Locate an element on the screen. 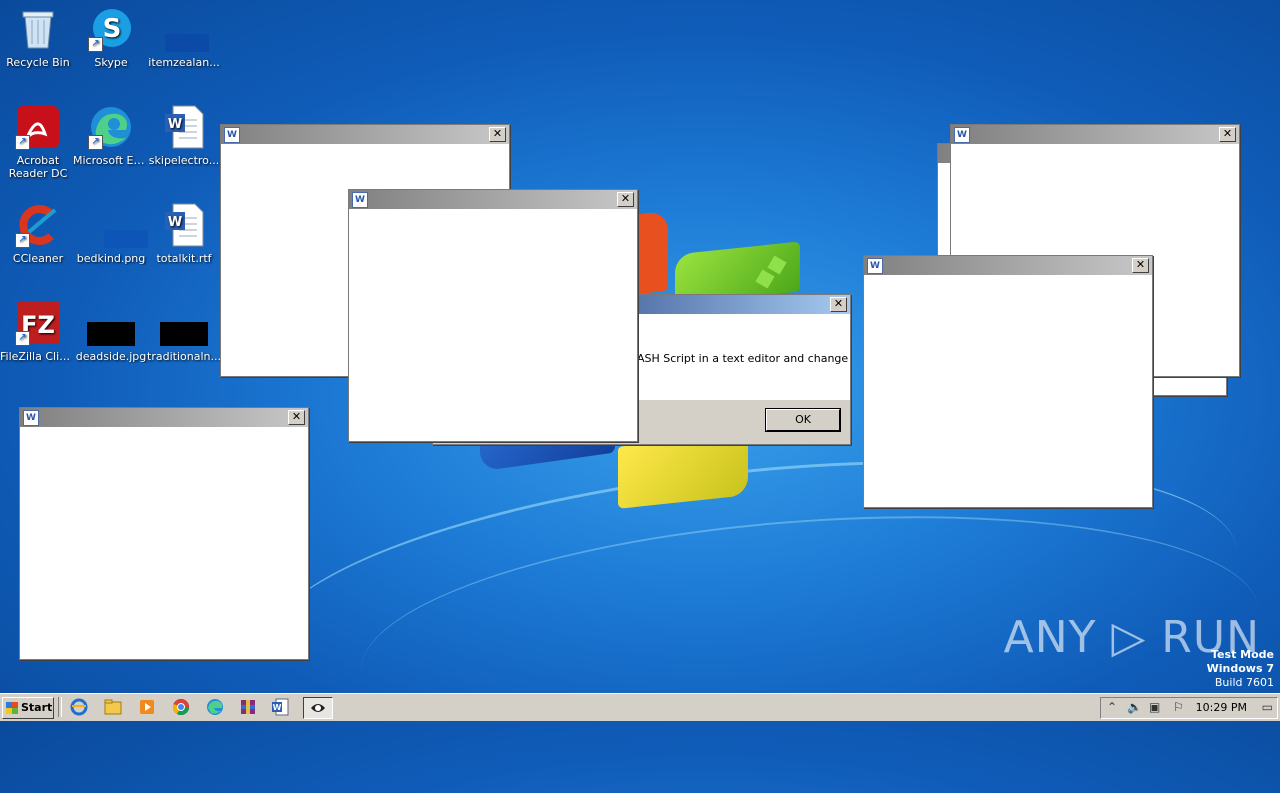  ie-icon is located at coordinates (79, 707).